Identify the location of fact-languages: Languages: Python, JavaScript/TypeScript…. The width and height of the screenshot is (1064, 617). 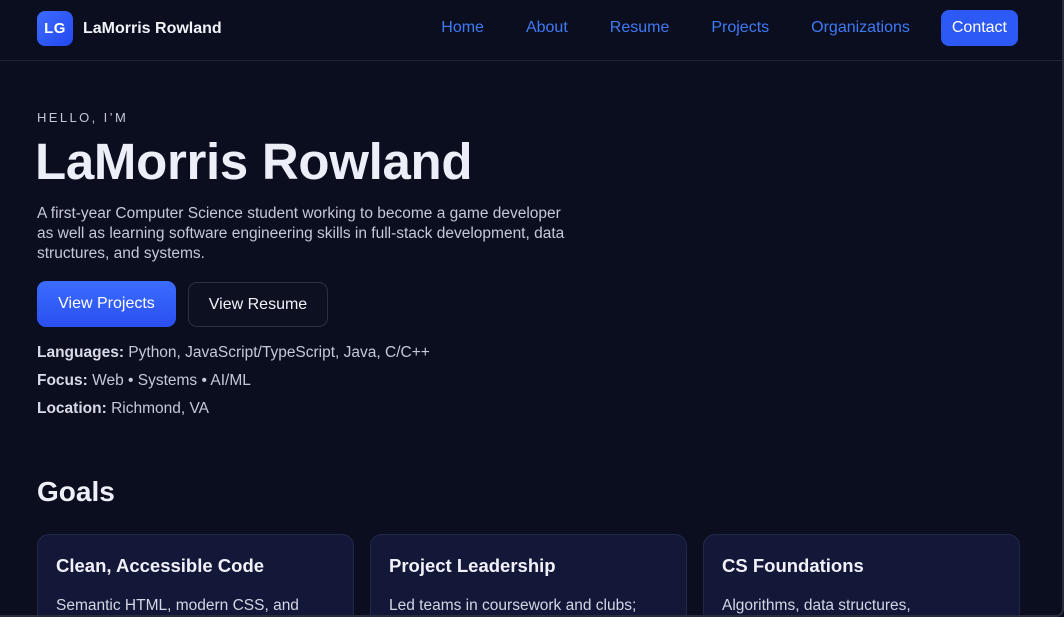
(233, 353).